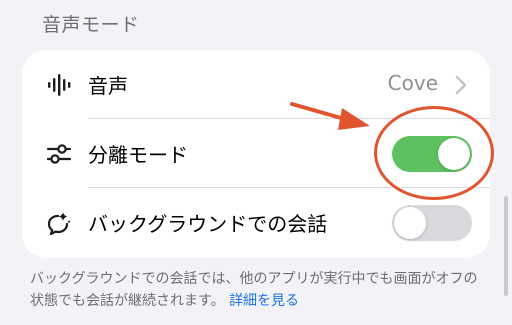 The image size is (512, 325). Describe the element at coordinates (59, 224) in the screenshot. I see `chat-bubble-icon` at that location.